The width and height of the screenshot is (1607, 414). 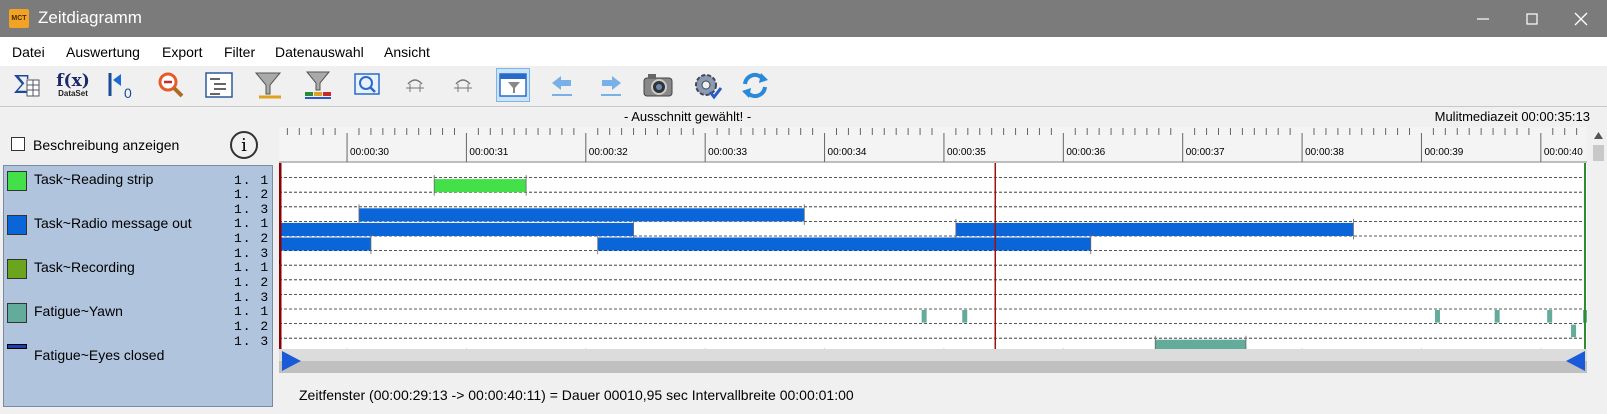 I want to click on camera-icon, so click(x=658, y=85).